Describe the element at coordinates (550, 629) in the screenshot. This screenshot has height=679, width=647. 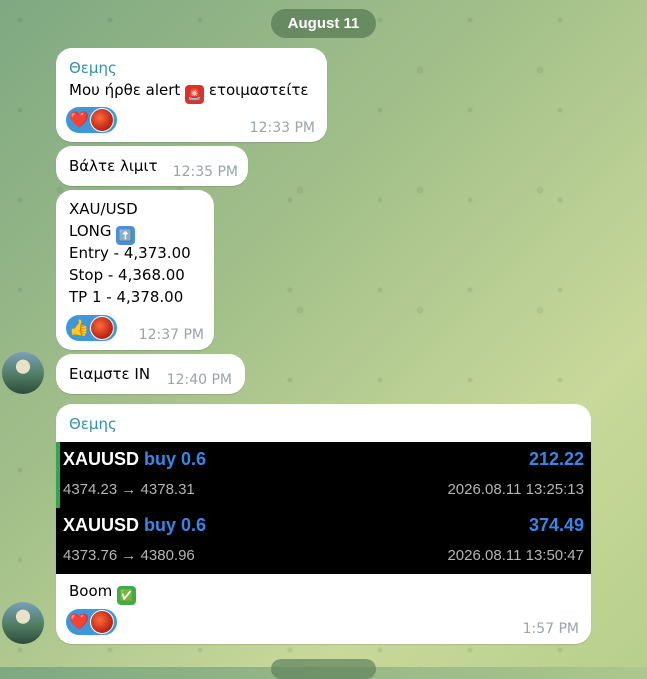
I see `message-time: 1:57 PM` at that location.